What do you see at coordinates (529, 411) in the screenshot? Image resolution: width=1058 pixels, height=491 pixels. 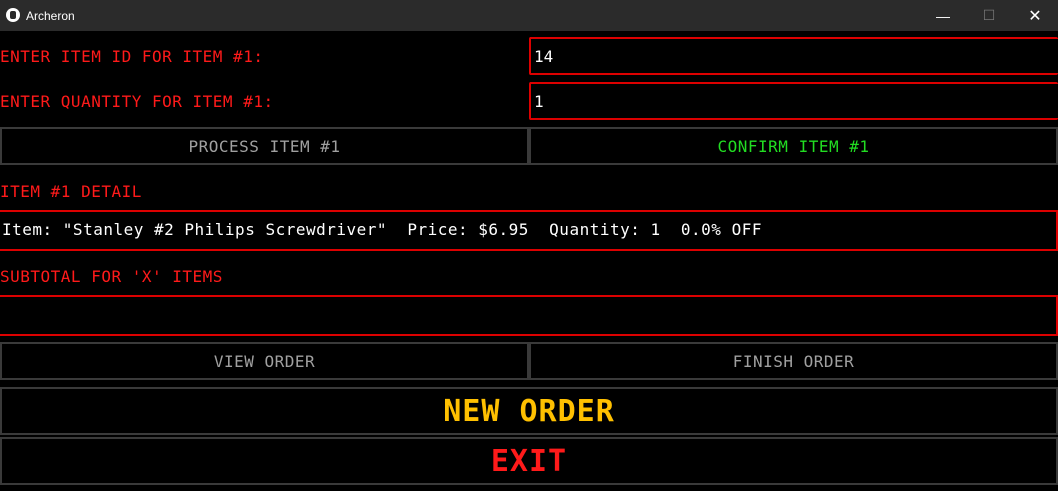 I see `new-order-button: NEW ORDER` at bounding box center [529, 411].